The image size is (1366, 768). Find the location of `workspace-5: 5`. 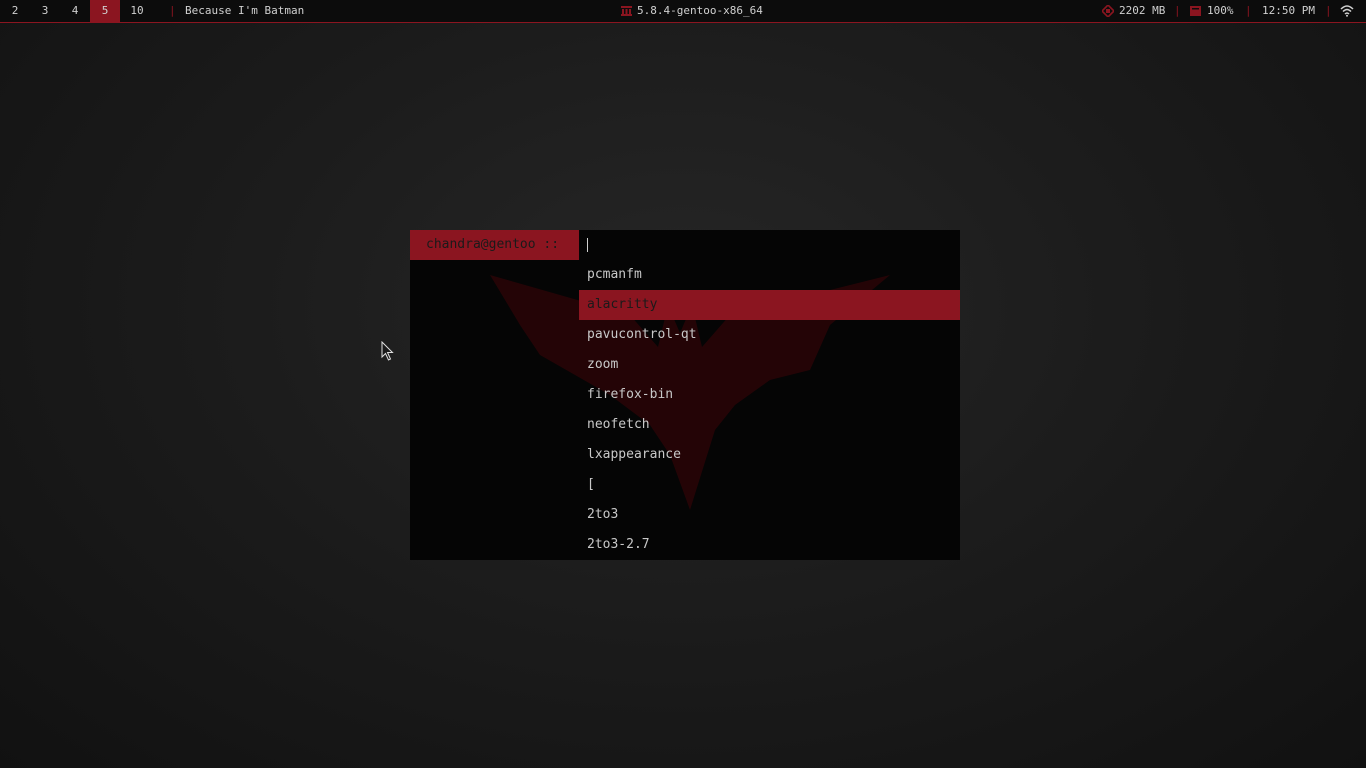

workspace-5: 5 is located at coordinates (105, 11).